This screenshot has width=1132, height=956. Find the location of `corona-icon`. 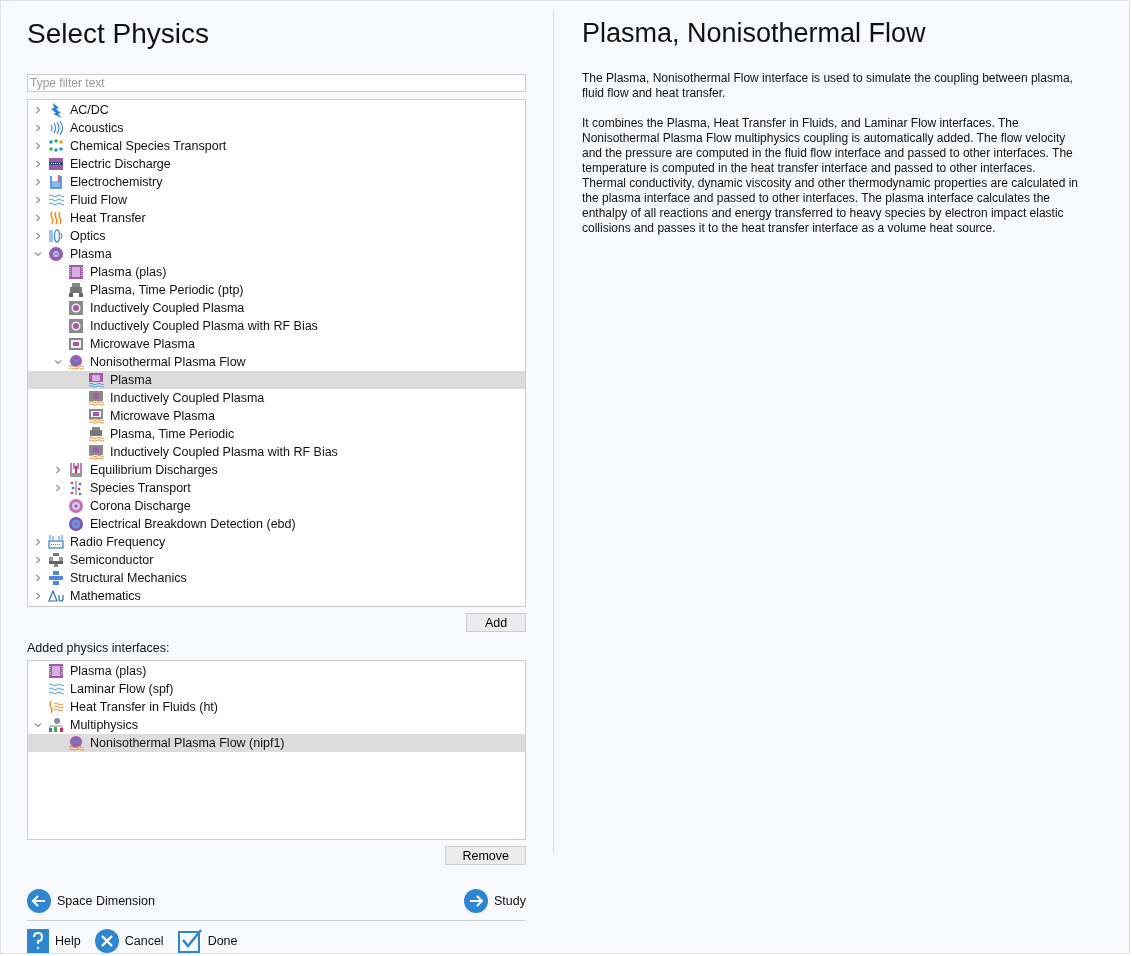

corona-icon is located at coordinates (76, 506).